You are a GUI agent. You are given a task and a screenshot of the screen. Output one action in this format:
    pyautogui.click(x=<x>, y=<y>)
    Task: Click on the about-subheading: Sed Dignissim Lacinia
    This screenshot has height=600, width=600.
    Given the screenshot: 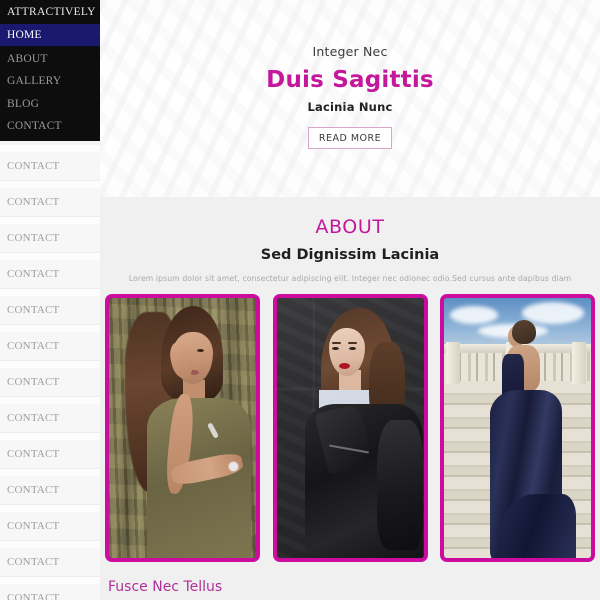 What is the action you would take?
    pyautogui.click(x=350, y=255)
    